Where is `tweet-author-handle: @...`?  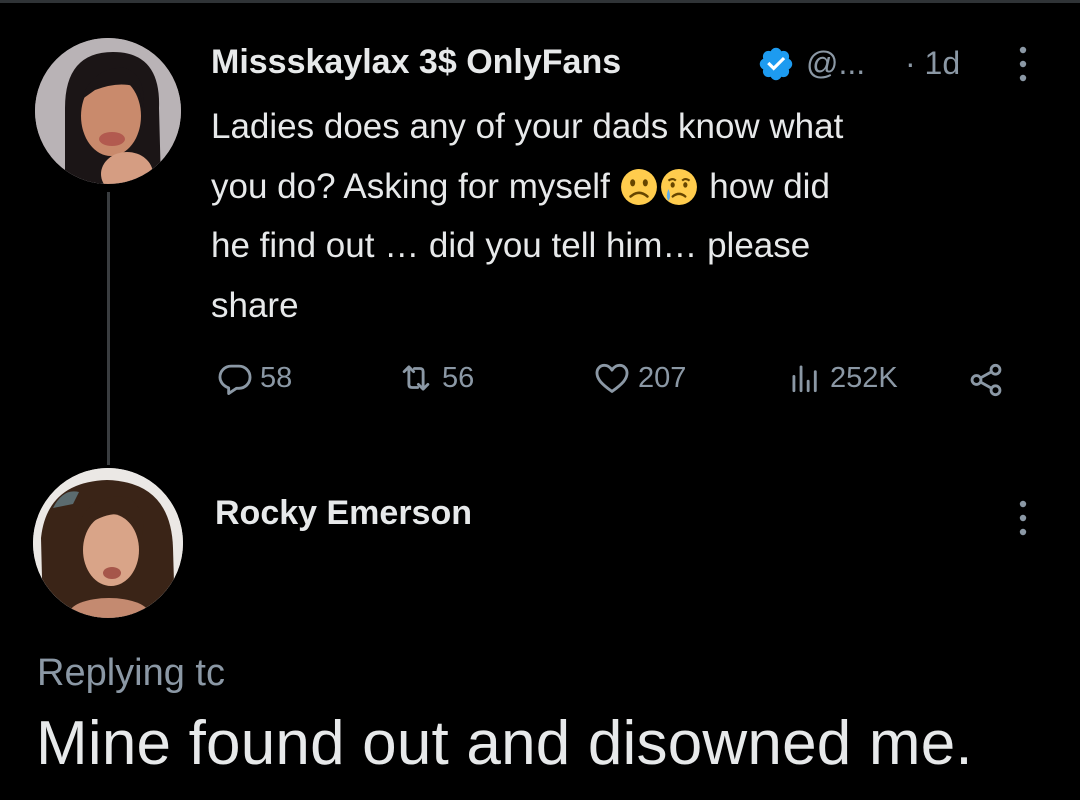 tweet-author-handle: @... is located at coordinates (835, 63).